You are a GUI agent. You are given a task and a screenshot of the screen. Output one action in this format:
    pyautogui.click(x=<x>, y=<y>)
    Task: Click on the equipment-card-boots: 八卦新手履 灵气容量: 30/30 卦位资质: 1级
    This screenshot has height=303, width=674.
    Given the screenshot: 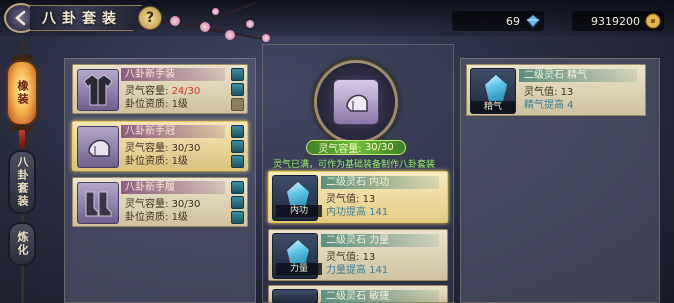 What is the action you would take?
    pyautogui.click(x=160, y=202)
    